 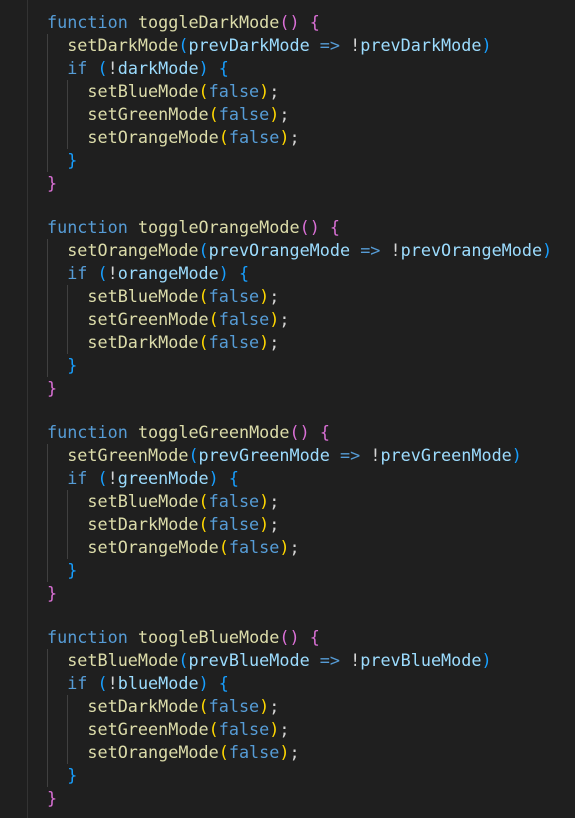 I want to click on code-line: if (!greenMode) {, so click(x=153, y=478).